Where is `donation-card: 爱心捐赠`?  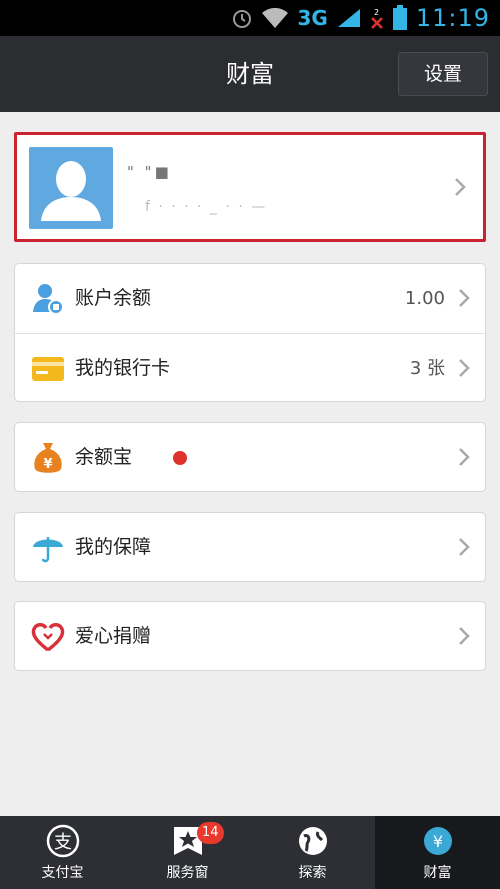
donation-card: 爱心捐赠 is located at coordinates (250, 636).